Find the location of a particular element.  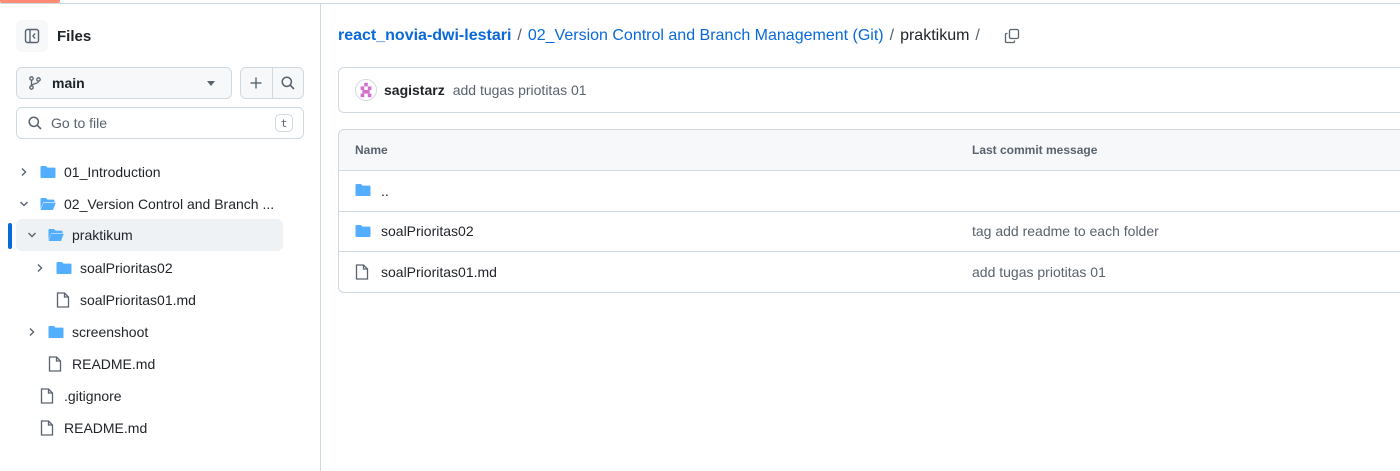

keyboard-shortcut-hint: t is located at coordinates (284, 123).